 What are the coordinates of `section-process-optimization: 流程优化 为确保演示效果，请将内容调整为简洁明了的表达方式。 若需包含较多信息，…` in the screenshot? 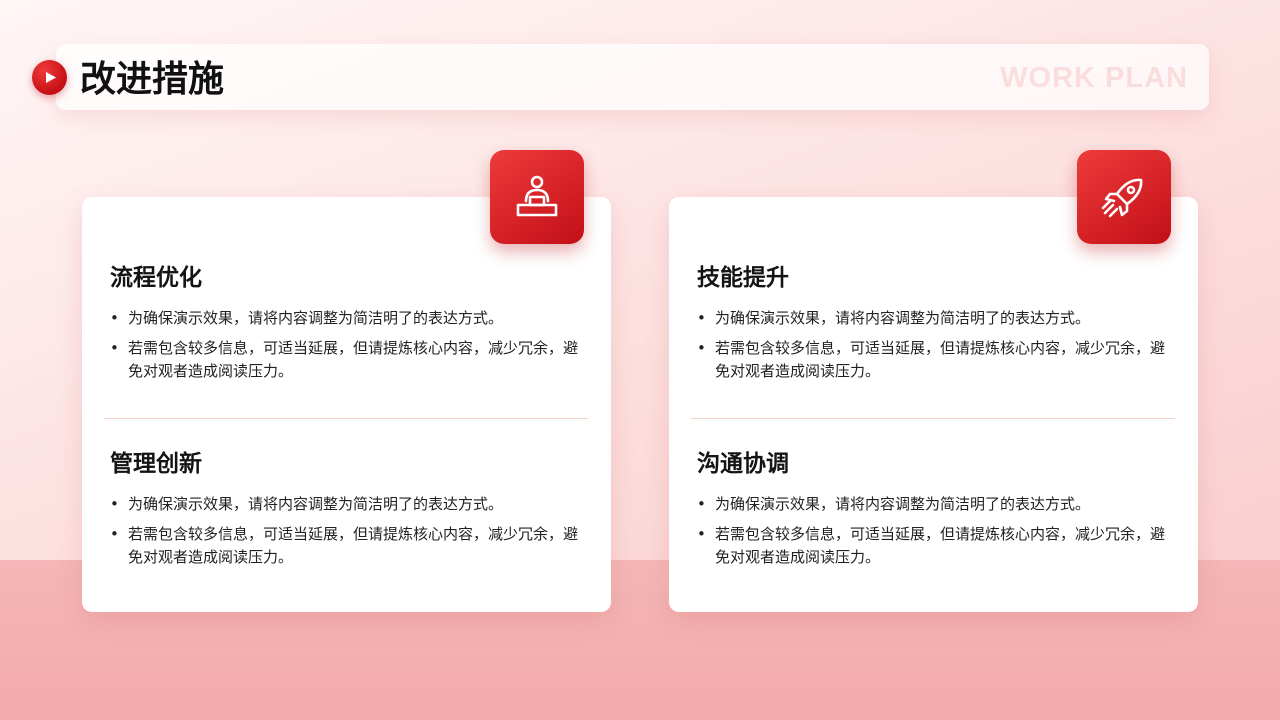 It's located at (350, 325).